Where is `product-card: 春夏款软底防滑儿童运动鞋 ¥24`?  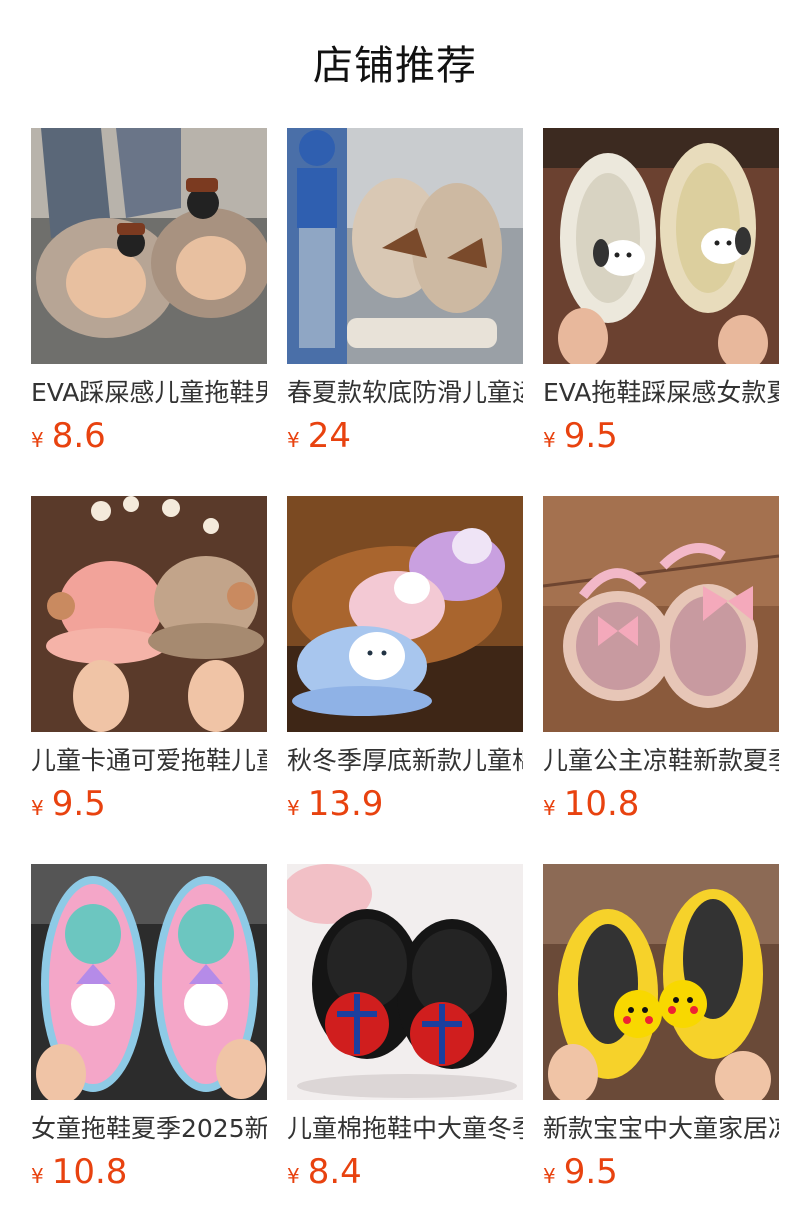
product-card: 春夏款软底防滑儿童运动鞋 ¥24 is located at coordinates (405, 306).